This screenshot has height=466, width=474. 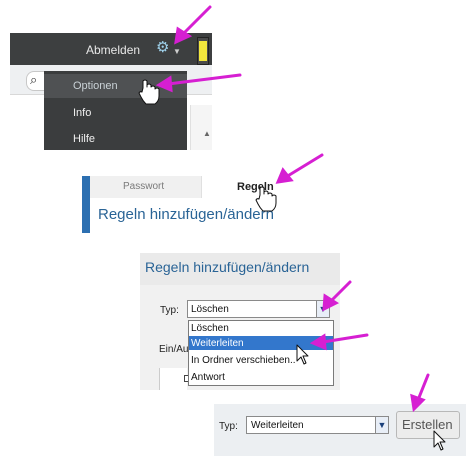 I want to click on option-move-to-folder: In Ordner verschieben.., so click(x=243, y=360).